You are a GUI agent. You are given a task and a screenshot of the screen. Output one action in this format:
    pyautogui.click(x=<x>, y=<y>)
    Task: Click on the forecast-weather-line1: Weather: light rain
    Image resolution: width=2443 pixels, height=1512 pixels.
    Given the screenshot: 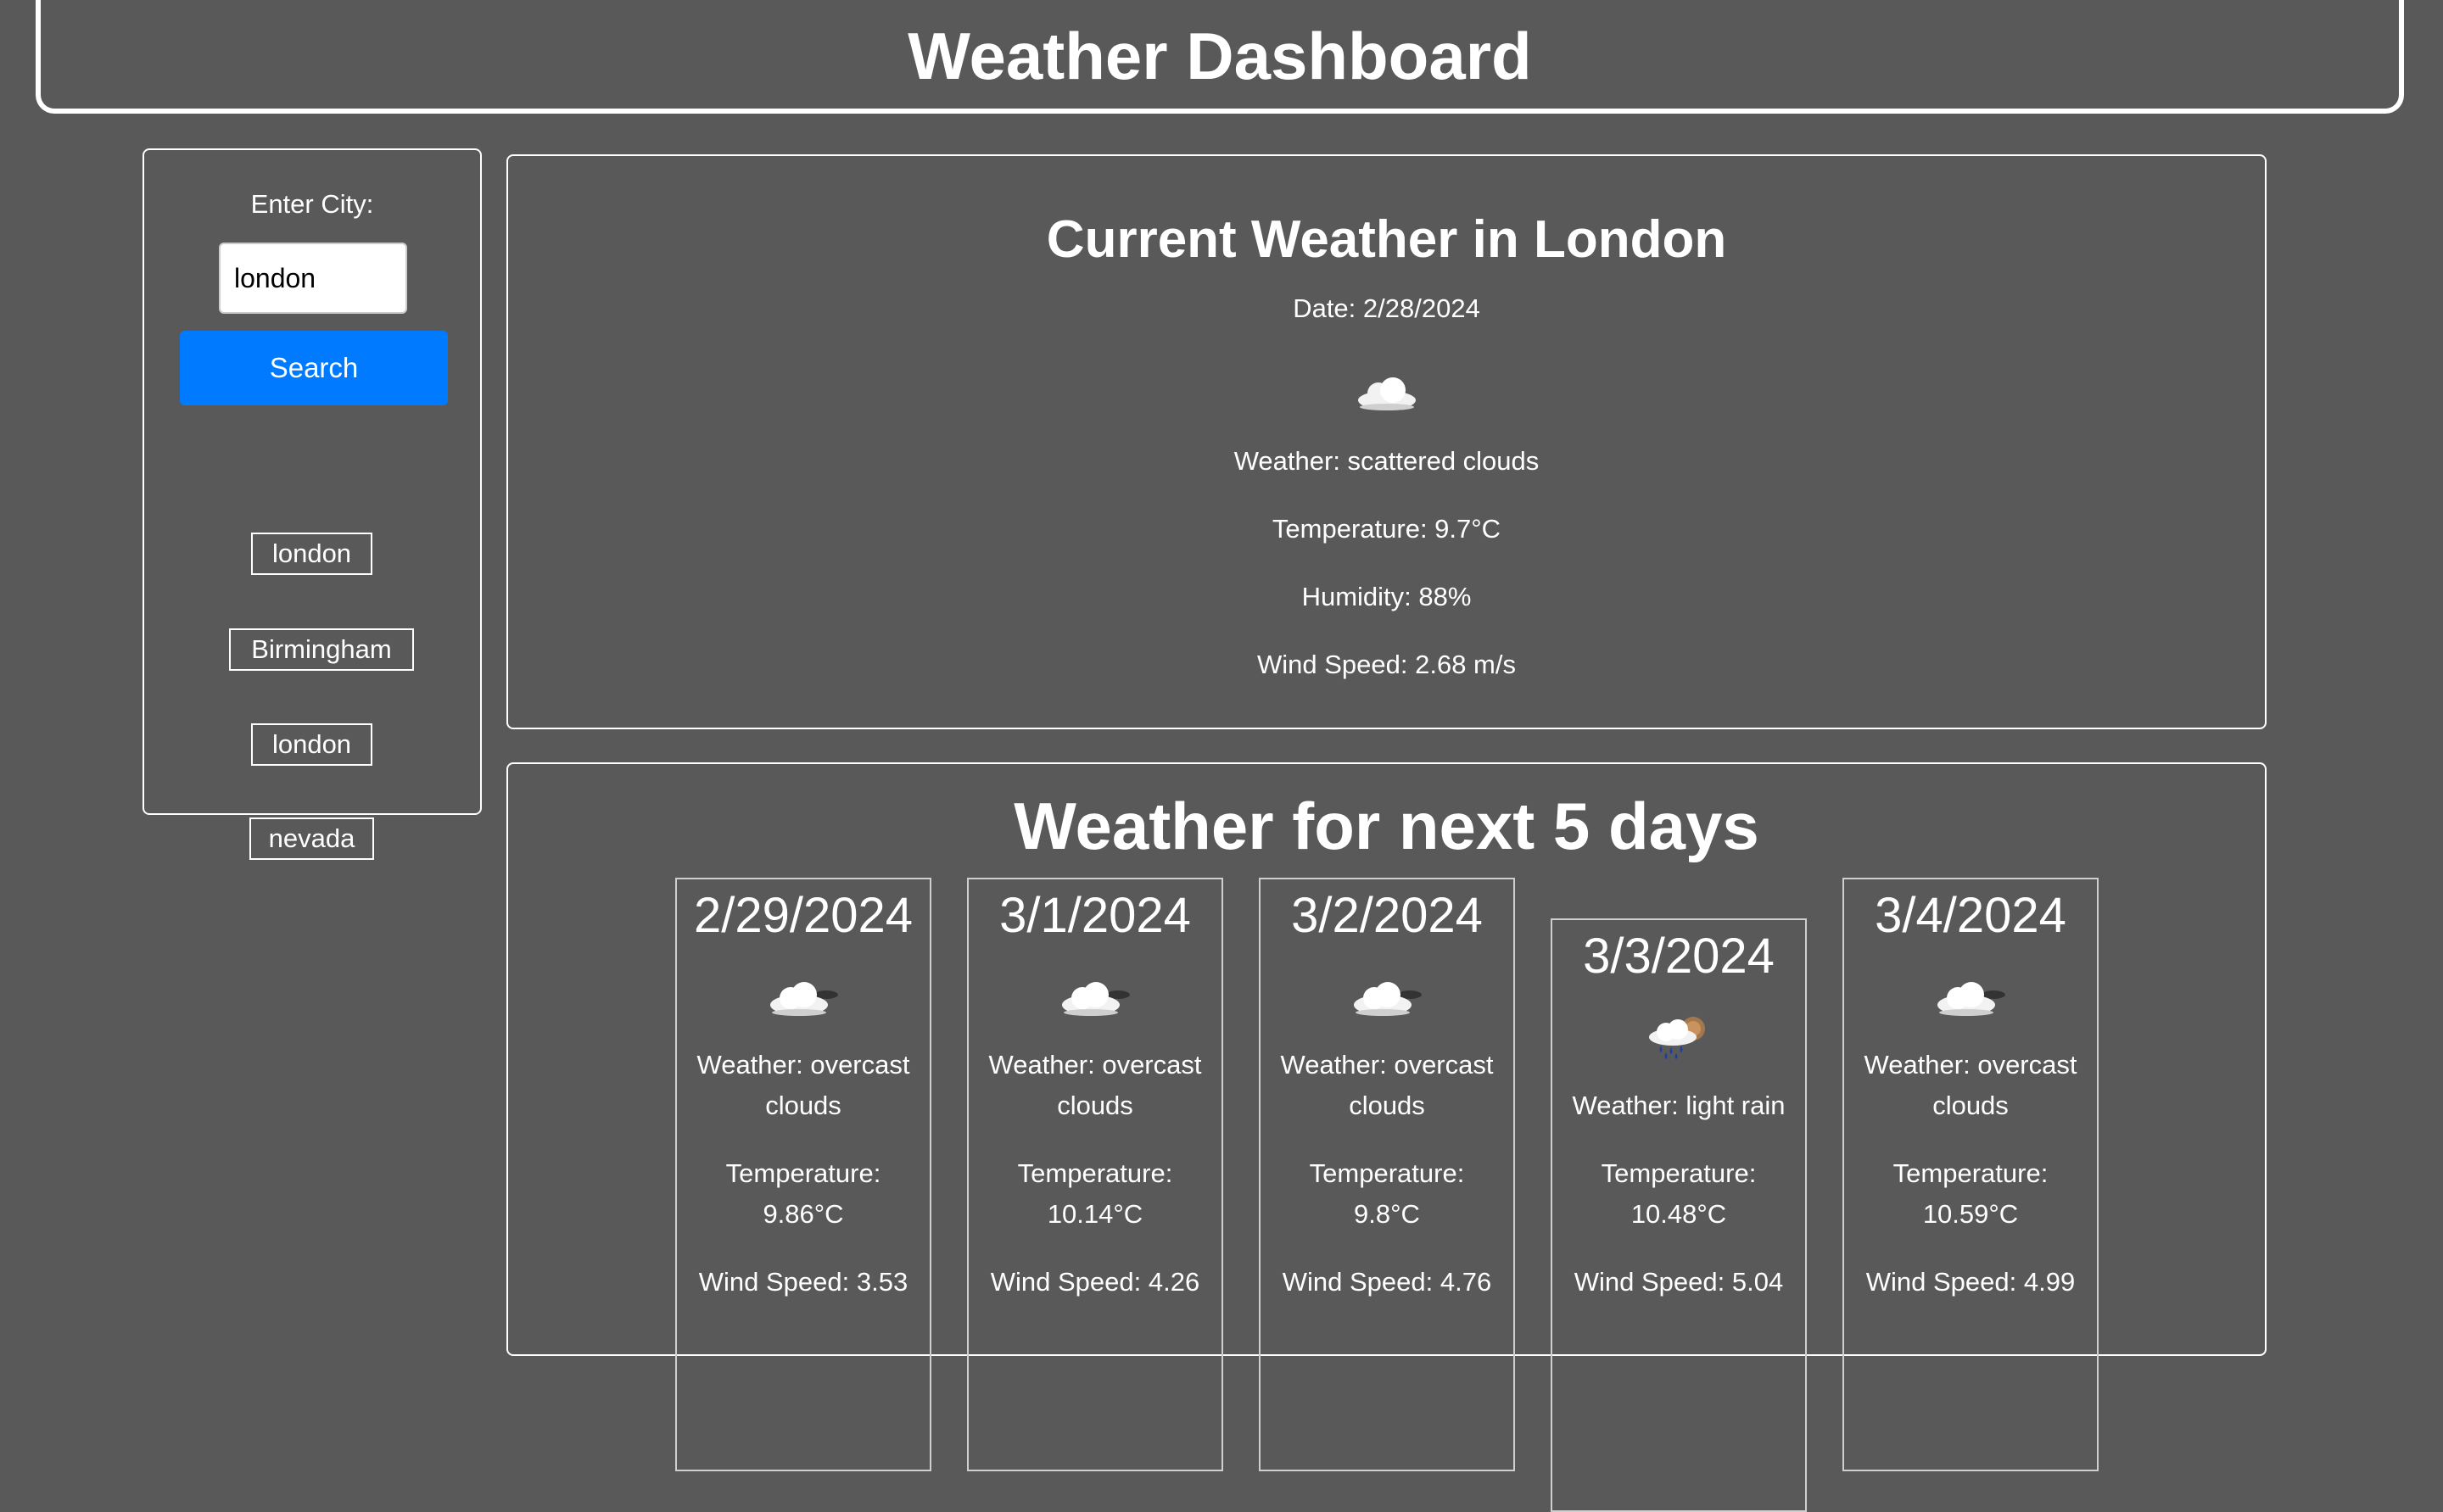 What is the action you would take?
    pyautogui.click(x=1679, y=1105)
    